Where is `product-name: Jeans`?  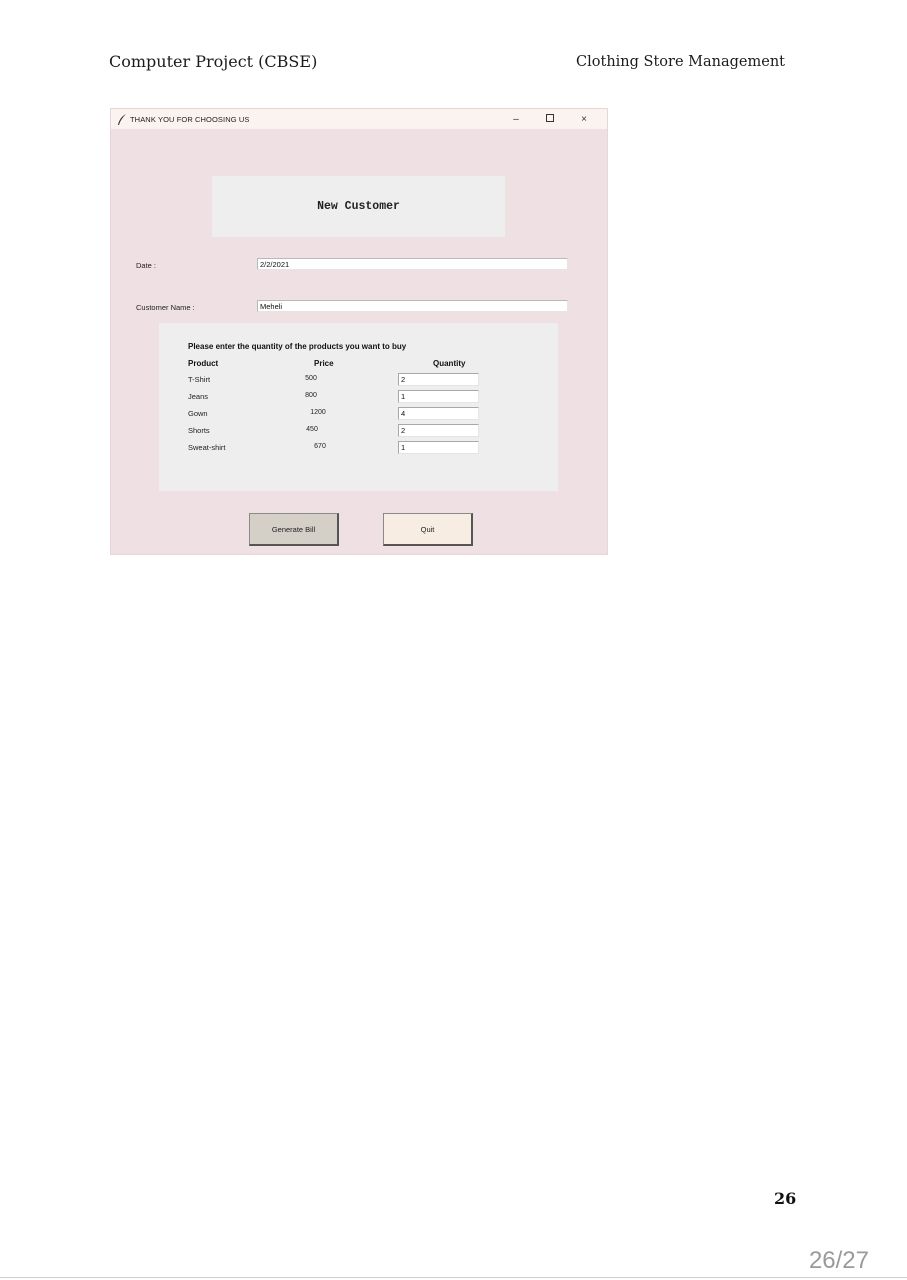
product-name: Jeans is located at coordinates (198, 396).